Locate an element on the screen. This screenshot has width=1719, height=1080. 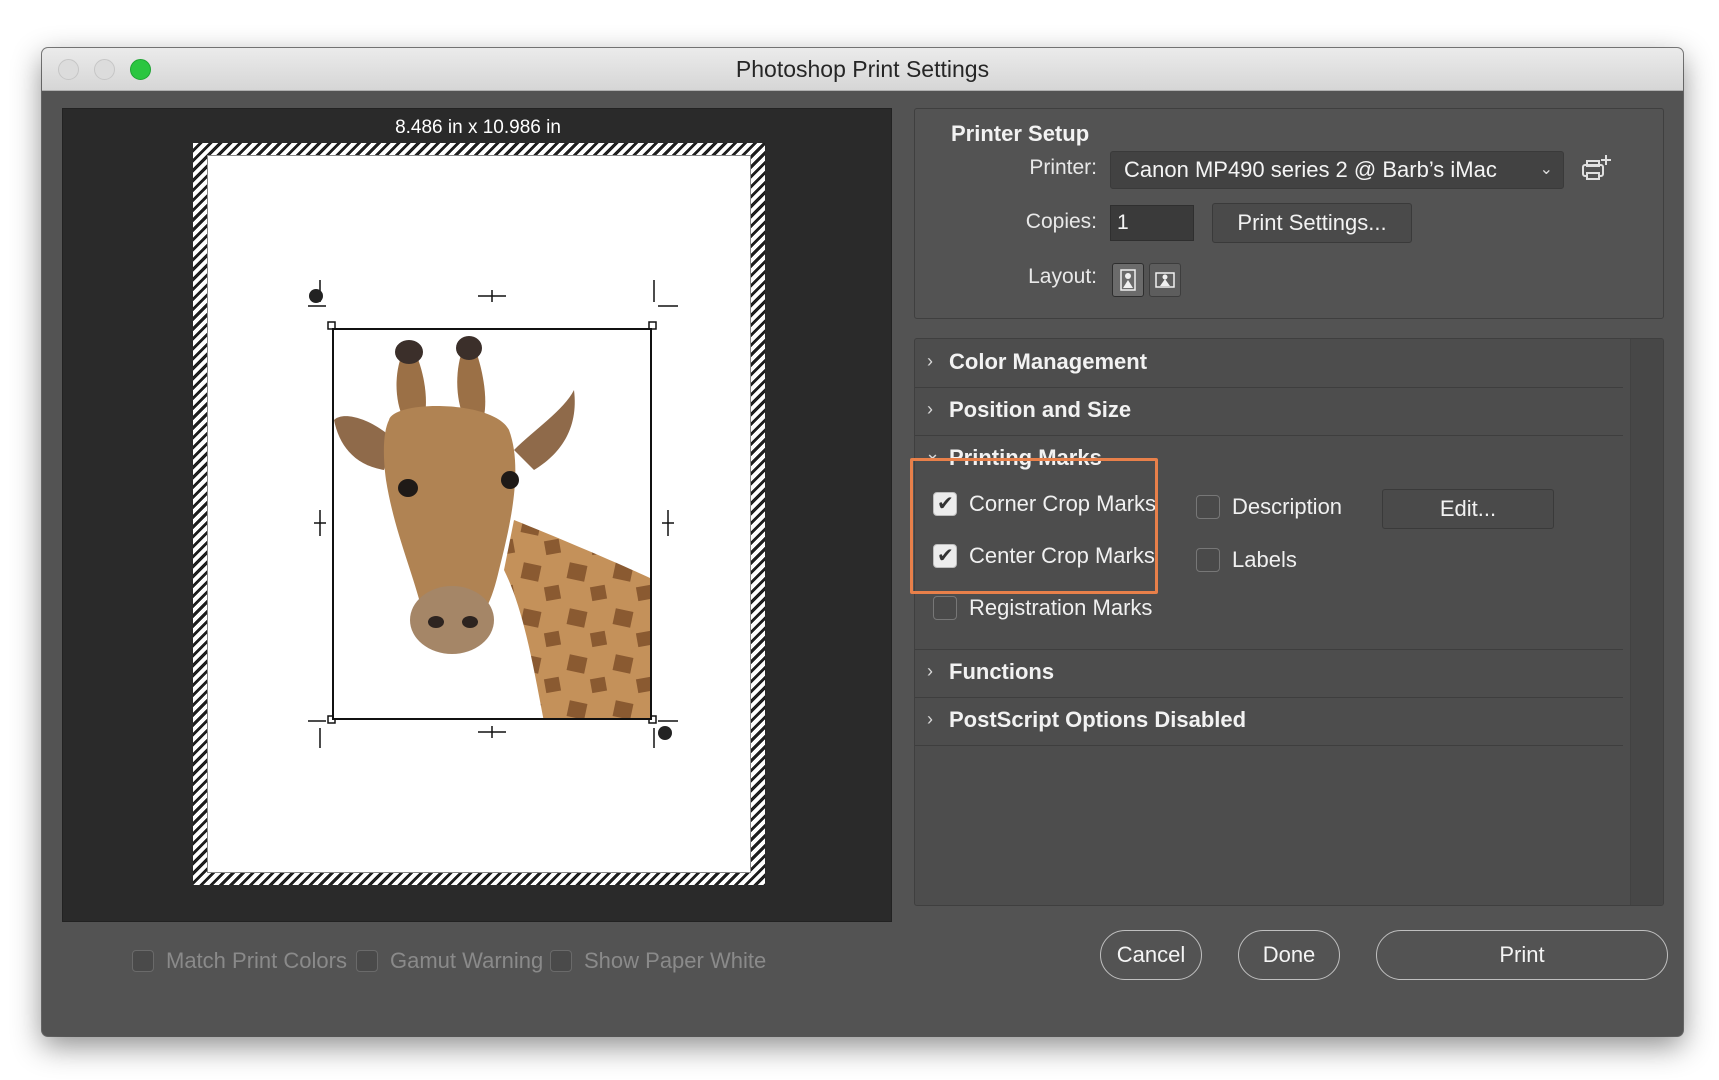
position-and-size-section: › Position and Size is located at coordinates (1269, 411).